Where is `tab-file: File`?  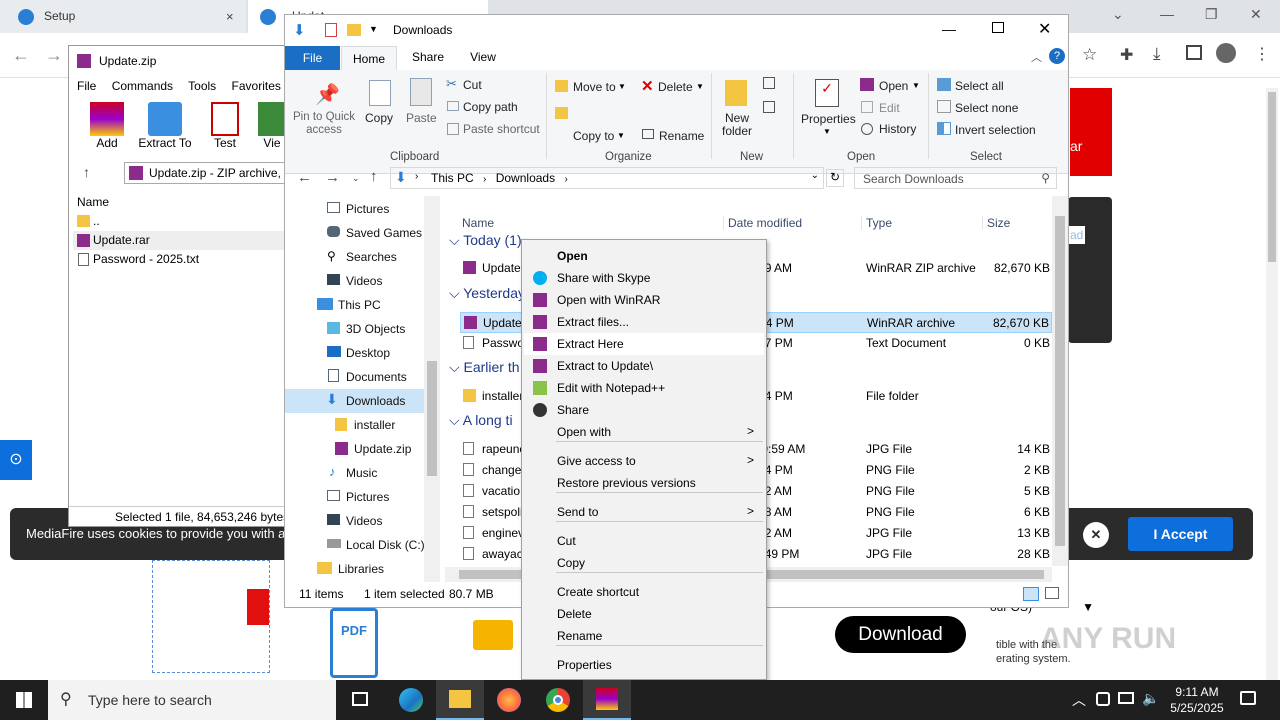
tab-file: File is located at coordinates (312, 58).